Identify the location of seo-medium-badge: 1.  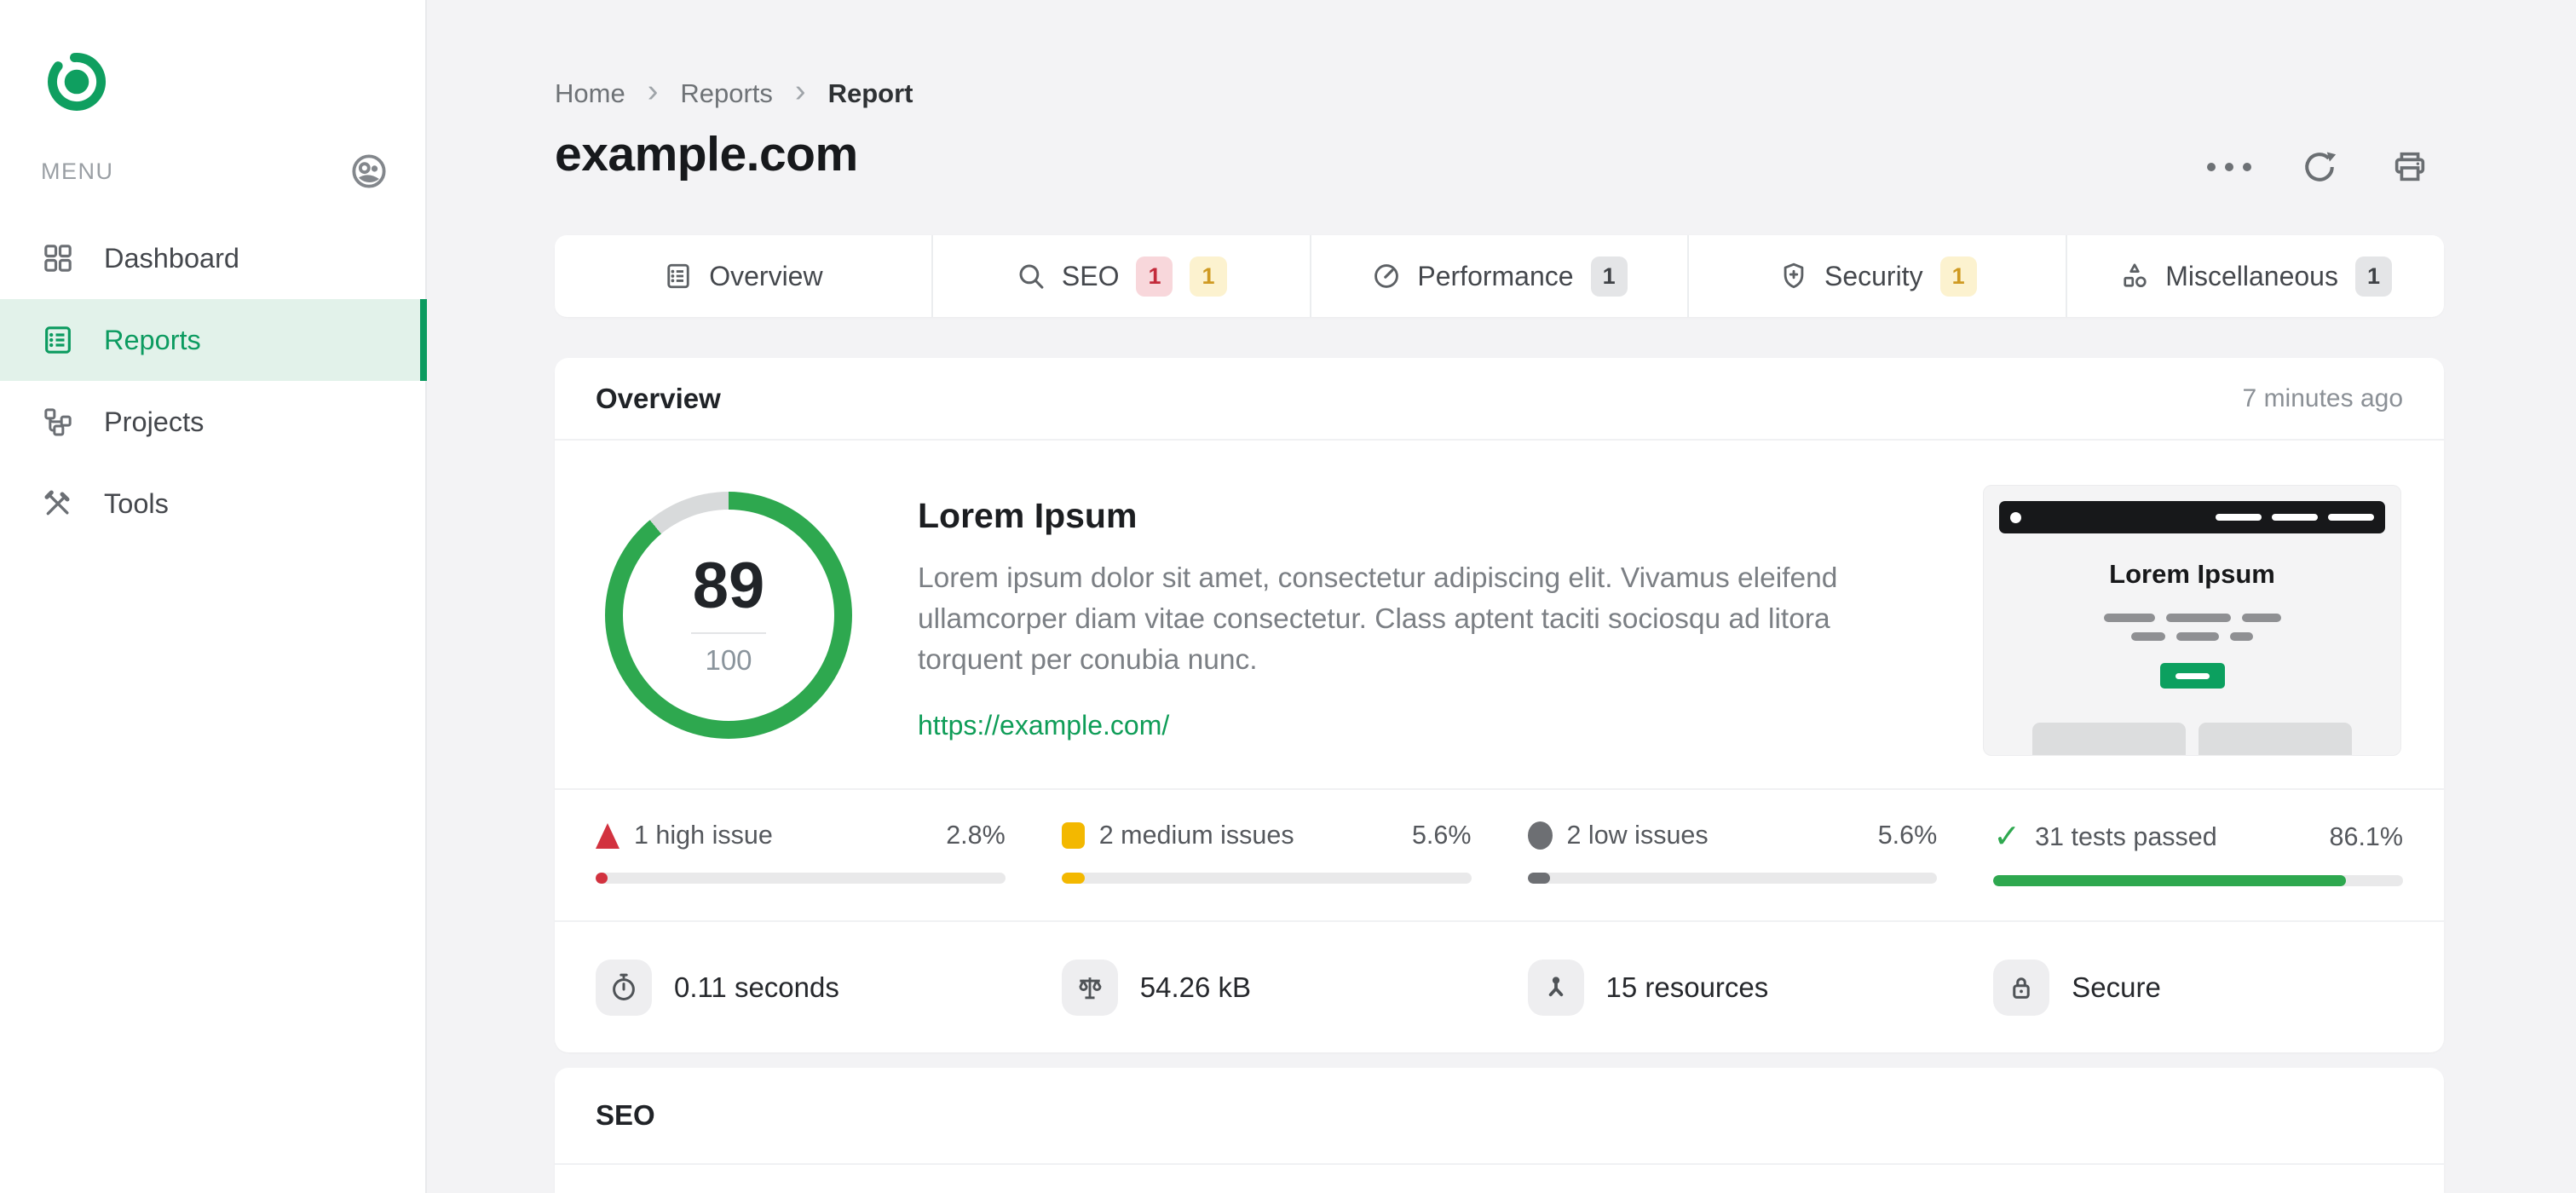
(1208, 276).